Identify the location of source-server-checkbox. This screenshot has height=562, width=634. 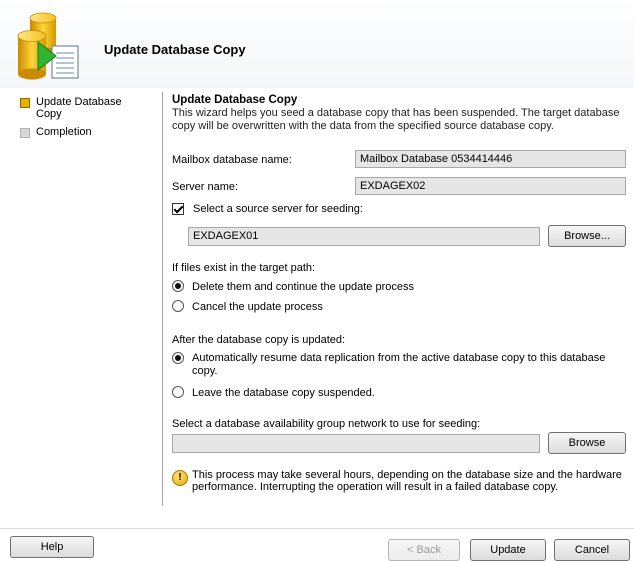
(178, 209).